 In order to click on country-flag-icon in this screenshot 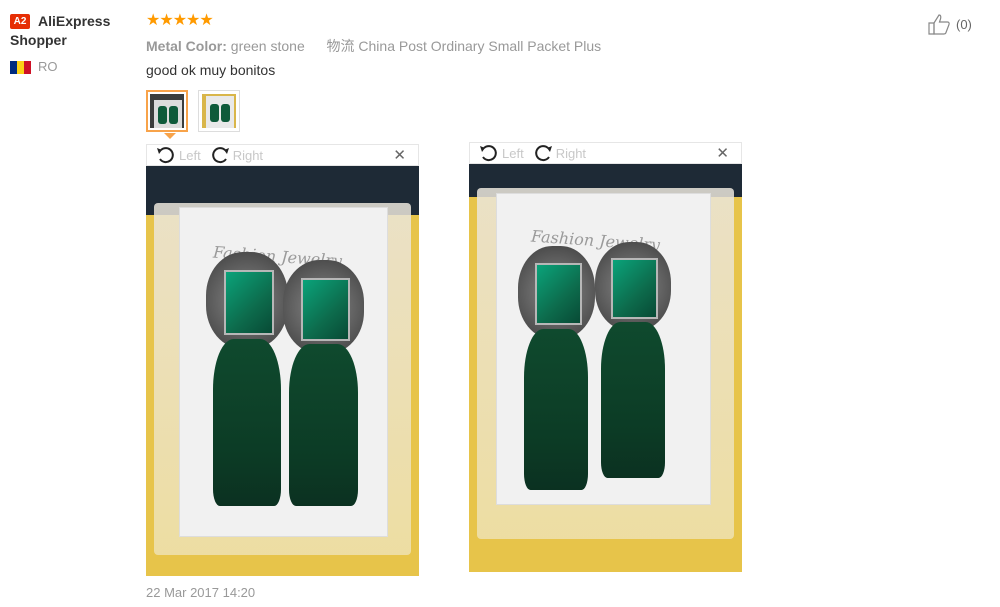, I will do `click(20, 67)`.